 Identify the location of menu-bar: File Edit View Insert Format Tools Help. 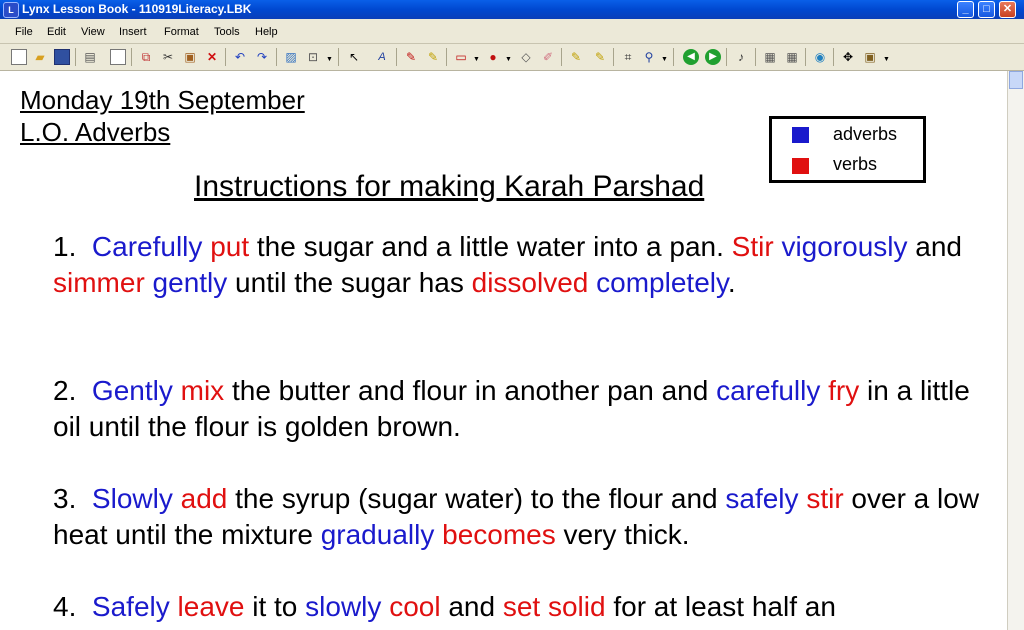
(512, 31).